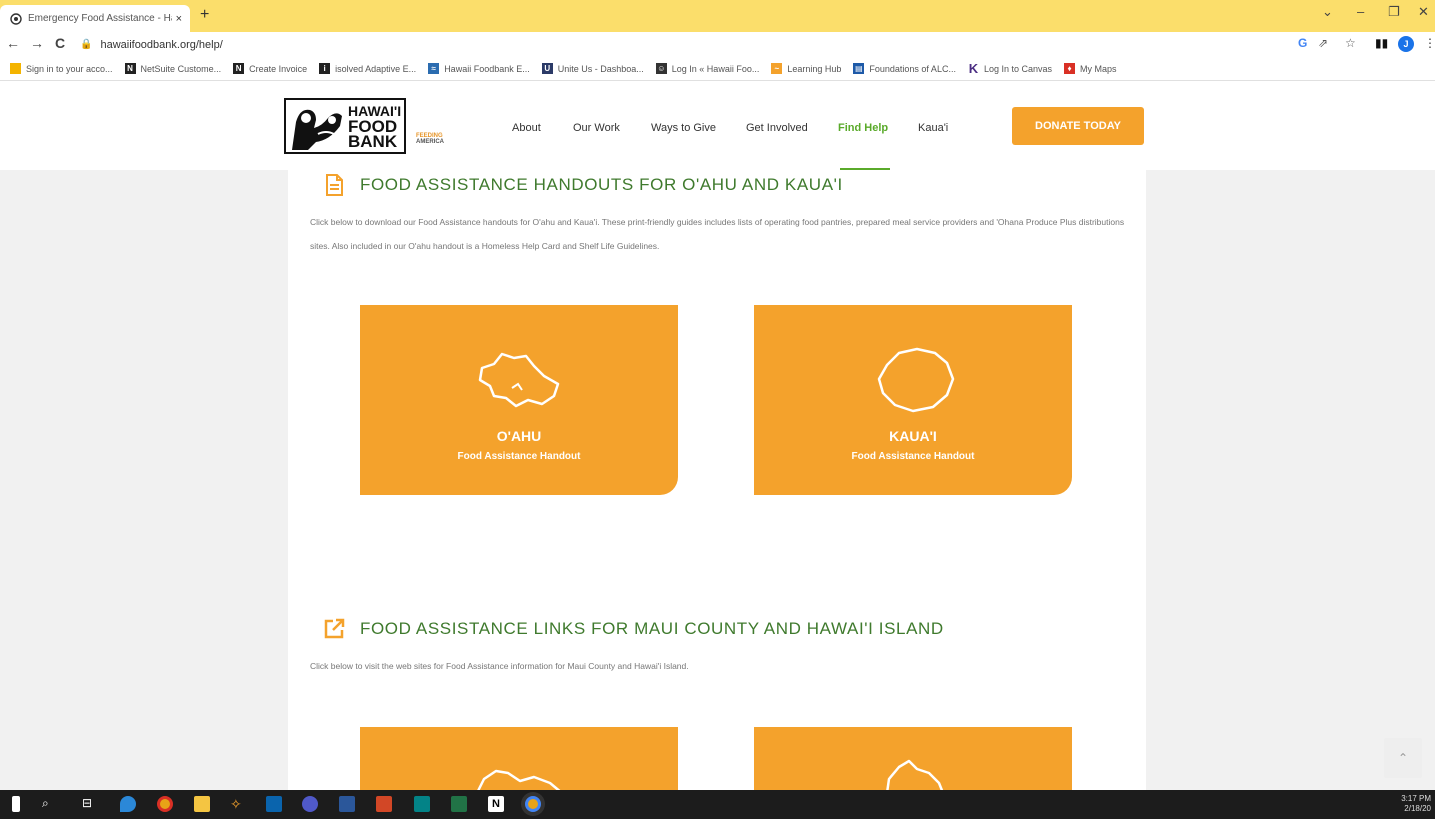 Image resolution: width=1435 pixels, height=819 pixels. What do you see at coordinates (1078, 126) in the screenshot?
I see `donate-button: DONATE TODAY` at bounding box center [1078, 126].